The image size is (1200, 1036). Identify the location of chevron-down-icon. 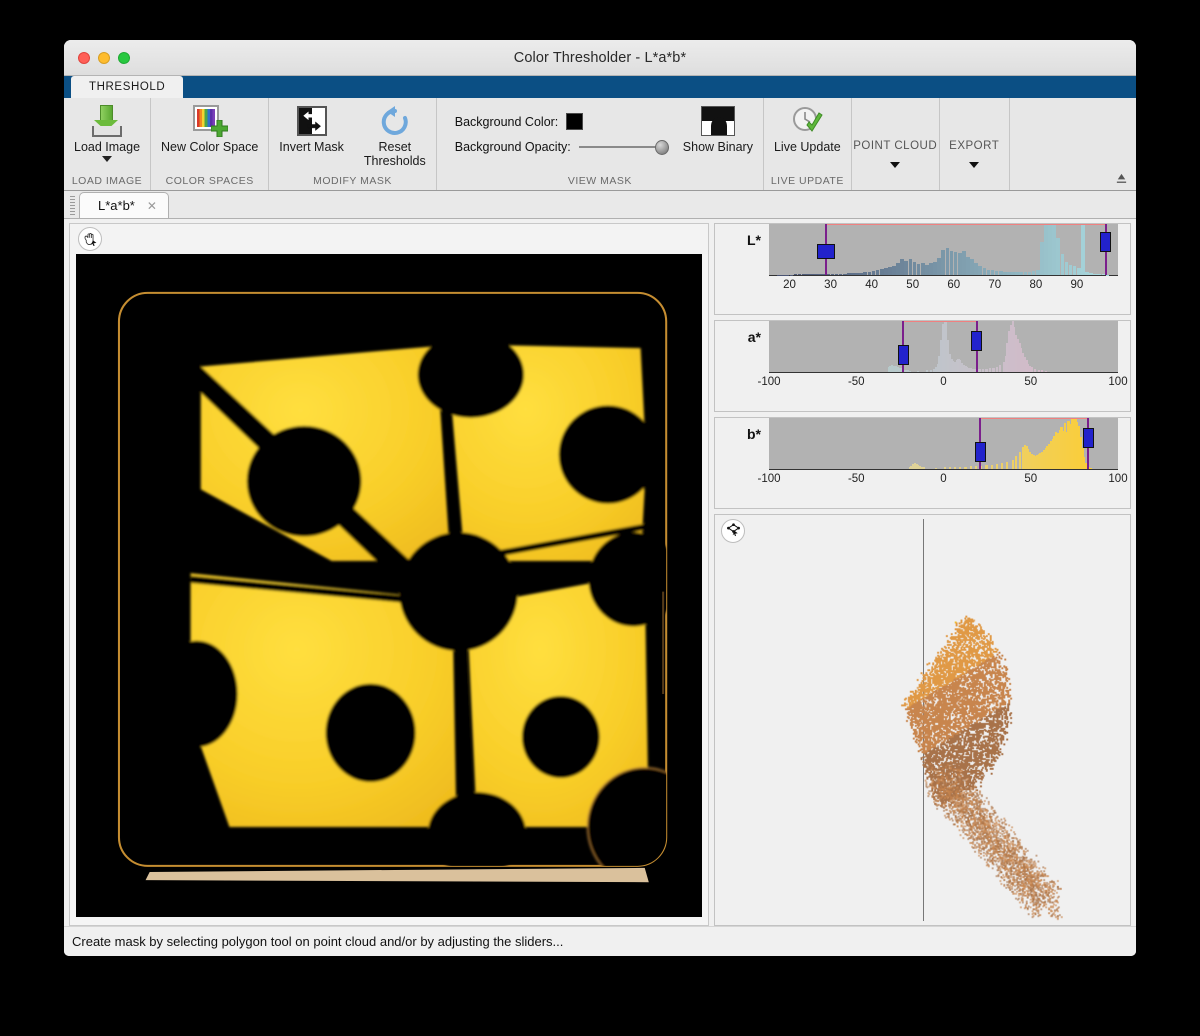
(107, 159).